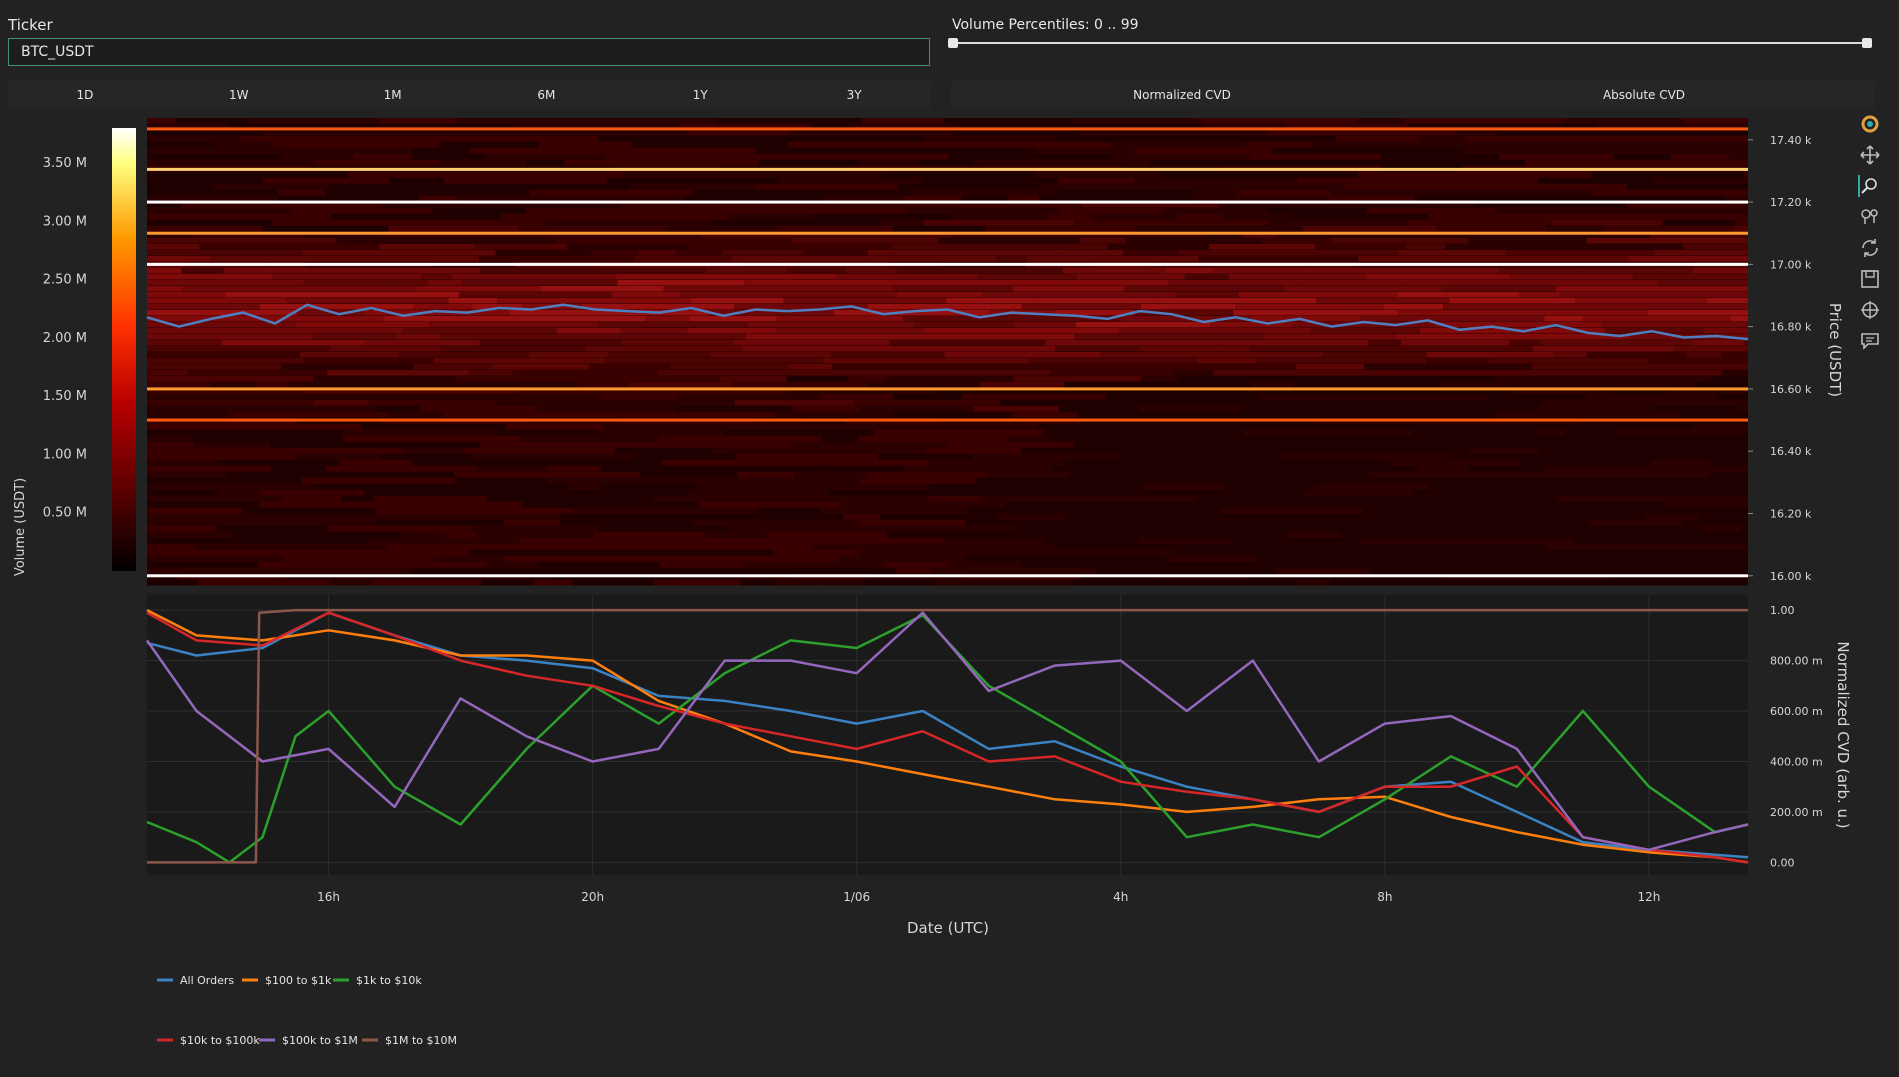  I want to click on legend-entry: $100k to $1M, so click(320, 1040).